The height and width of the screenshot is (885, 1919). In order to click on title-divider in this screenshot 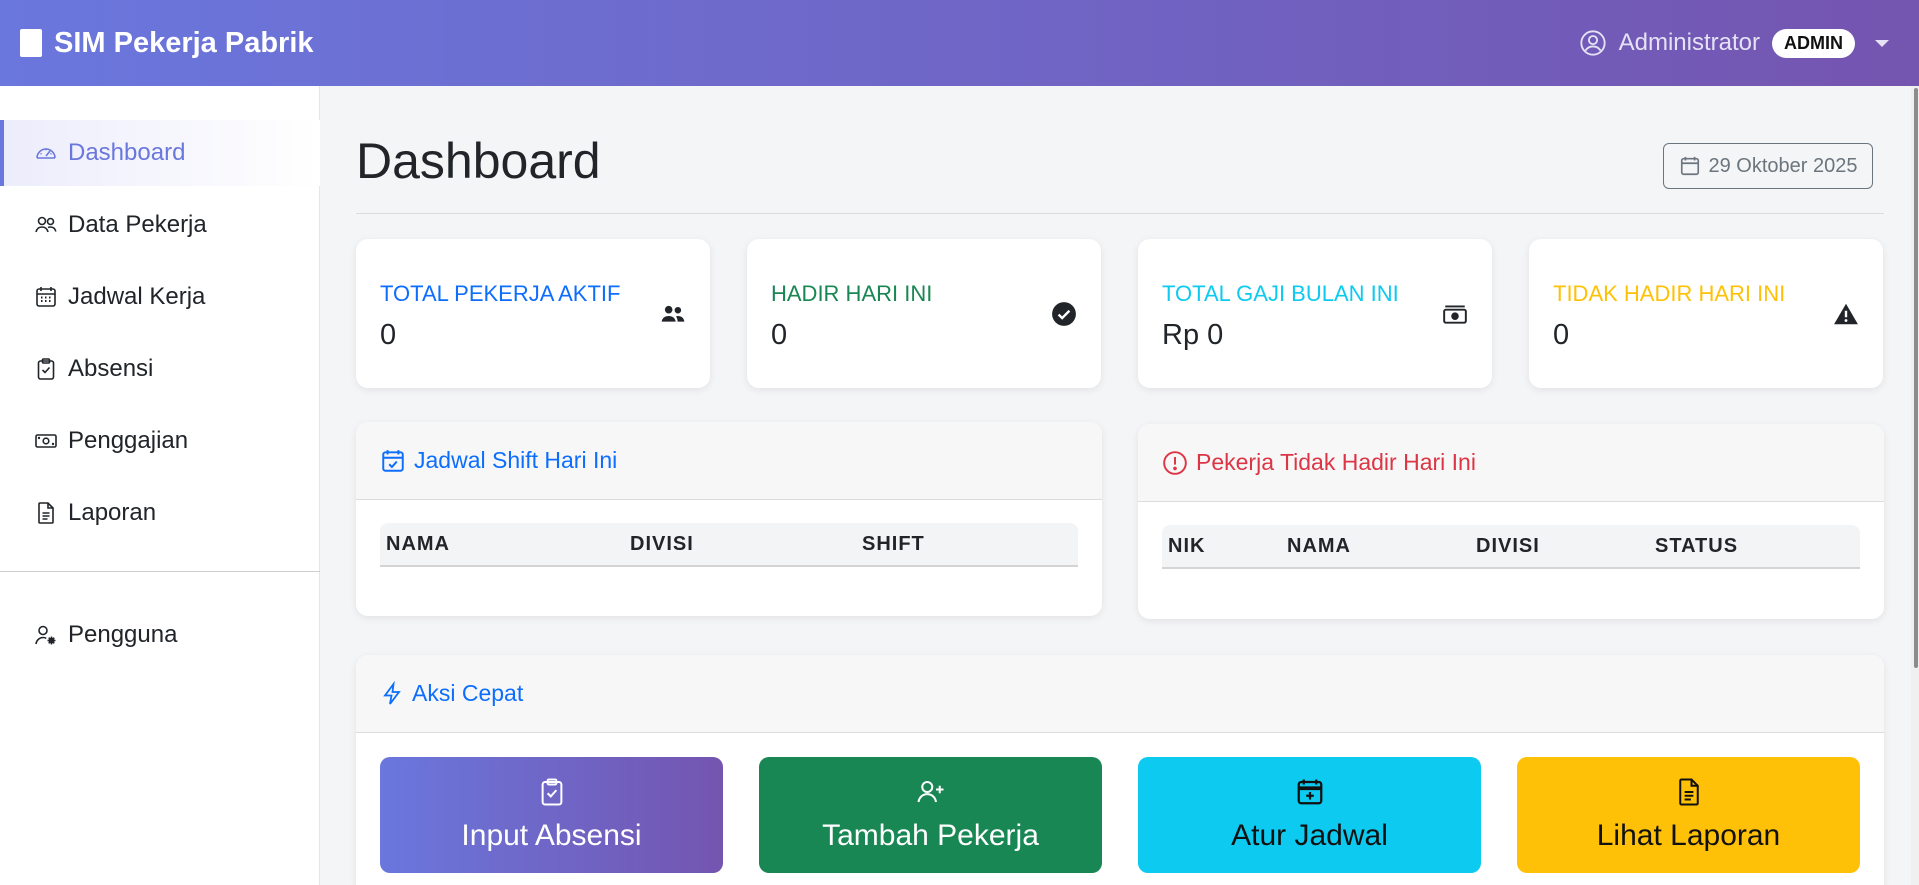, I will do `click(1120, 213)`.